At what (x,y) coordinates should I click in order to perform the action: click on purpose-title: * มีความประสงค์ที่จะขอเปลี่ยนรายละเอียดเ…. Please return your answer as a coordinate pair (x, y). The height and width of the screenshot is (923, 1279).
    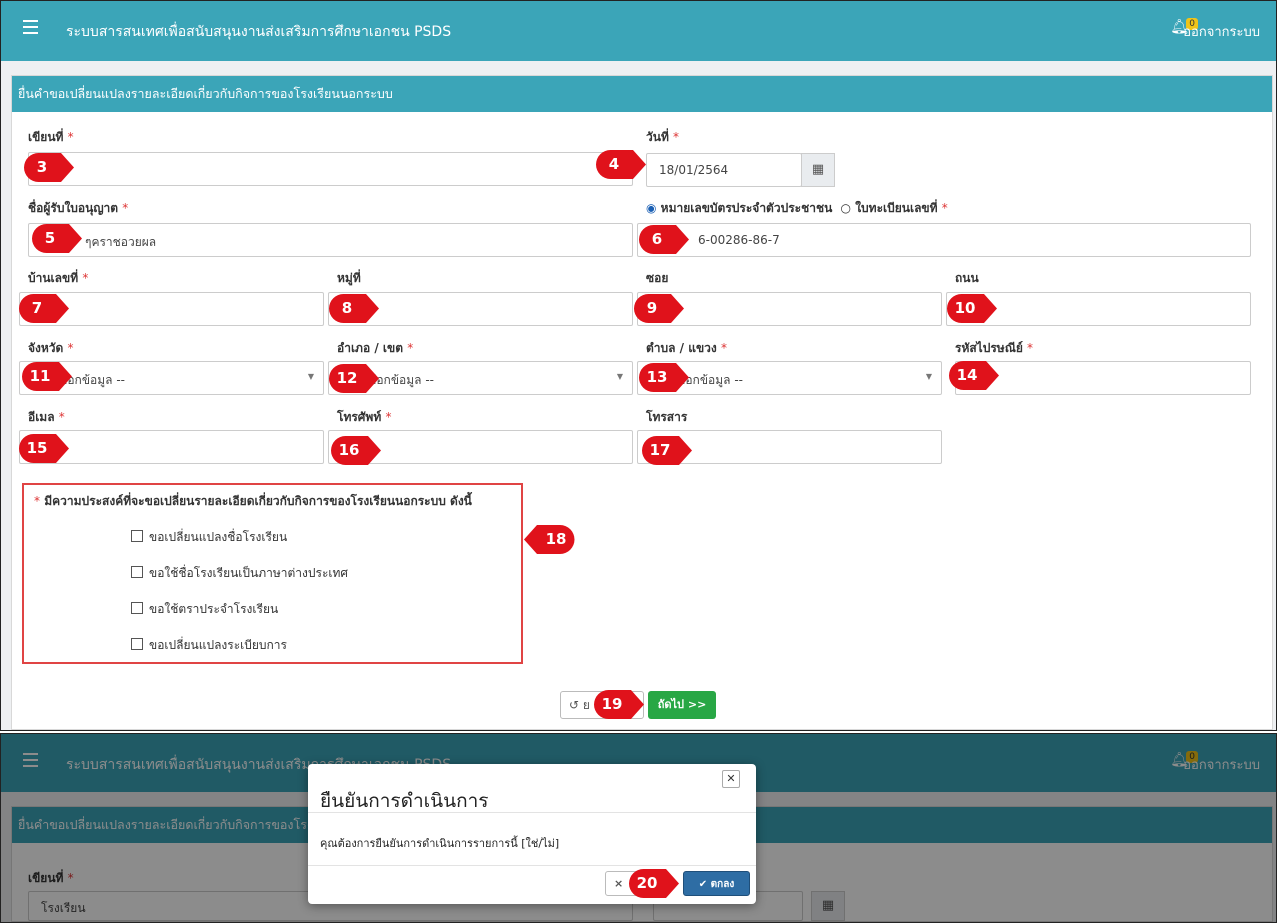
    Looking at the image, I should click on (253, 501).